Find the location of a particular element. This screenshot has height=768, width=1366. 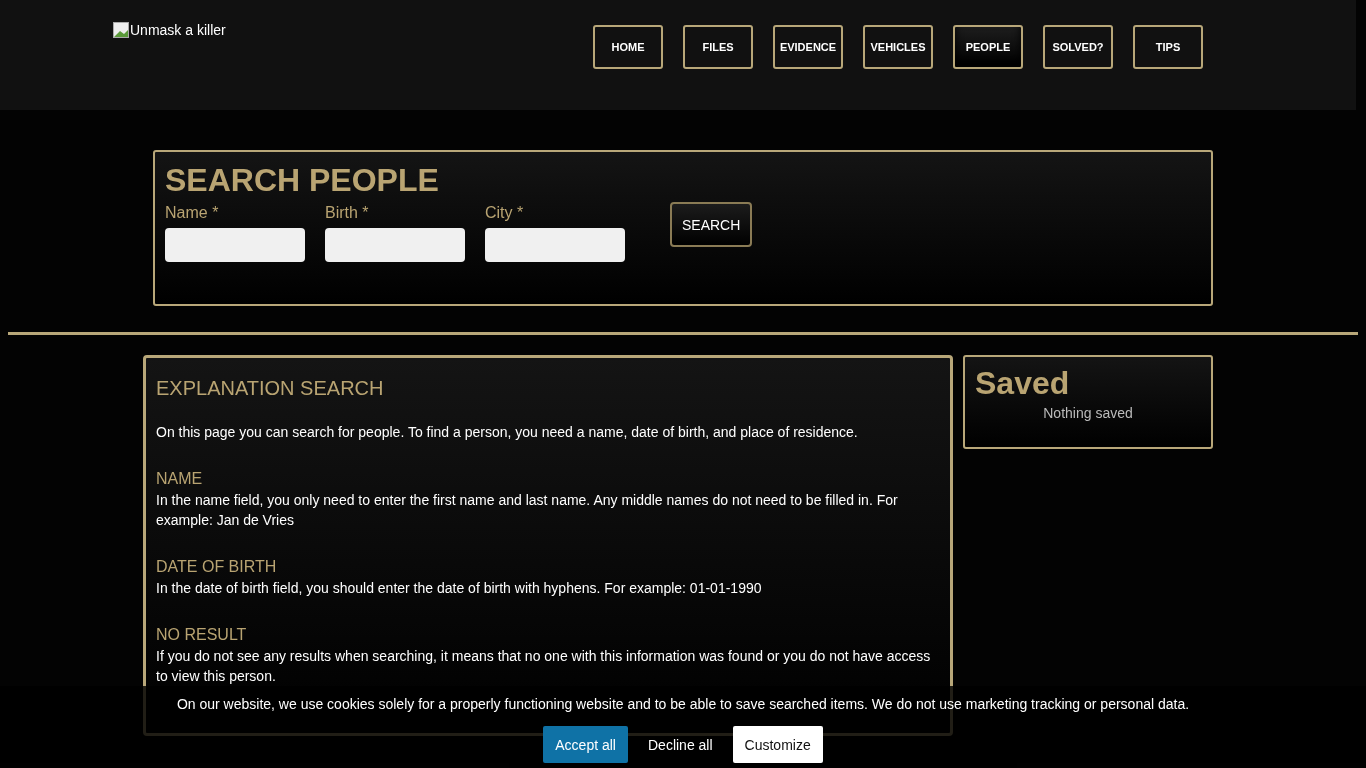

section-heading: NO RESULT is located at coordinates (202, 635).